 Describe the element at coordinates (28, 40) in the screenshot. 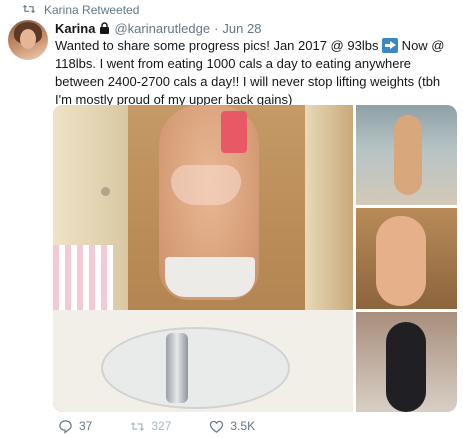

I see `avatar` at that location.